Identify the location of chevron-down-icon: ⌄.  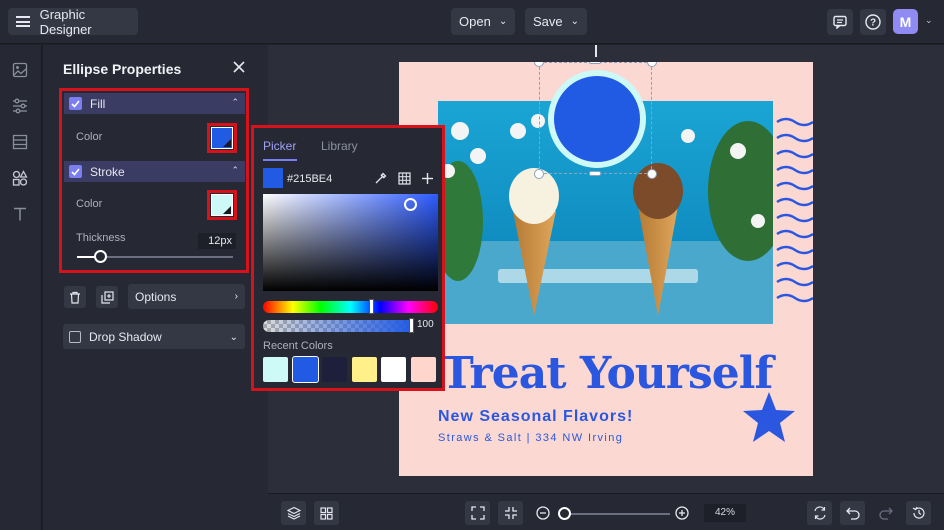
(575, 21).